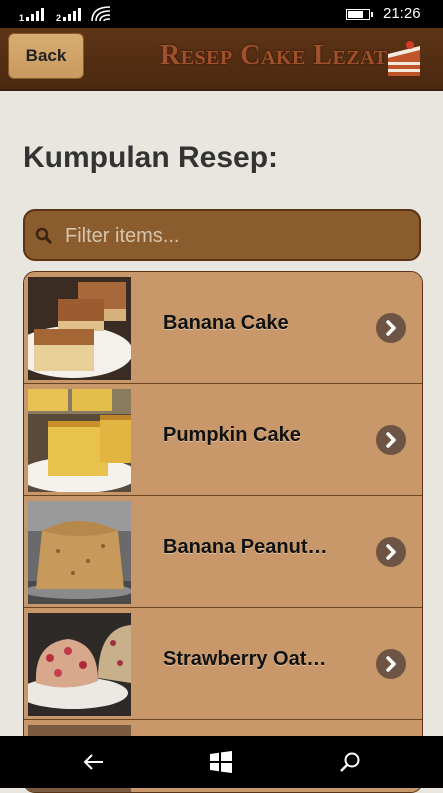 The image size is (443, 793). I want to click on signal-strength-icon-2: 2, so click(69, 15).